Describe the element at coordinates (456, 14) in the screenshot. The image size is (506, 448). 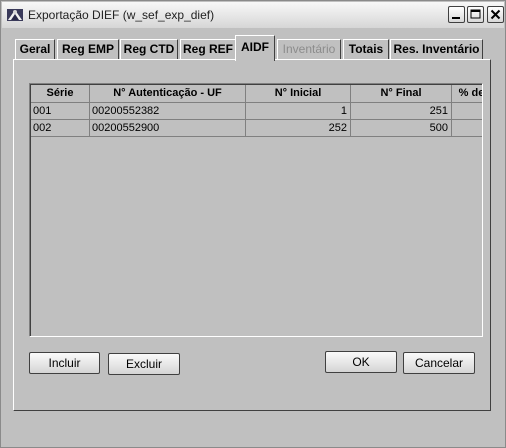
I see `minimize-button` at that location.